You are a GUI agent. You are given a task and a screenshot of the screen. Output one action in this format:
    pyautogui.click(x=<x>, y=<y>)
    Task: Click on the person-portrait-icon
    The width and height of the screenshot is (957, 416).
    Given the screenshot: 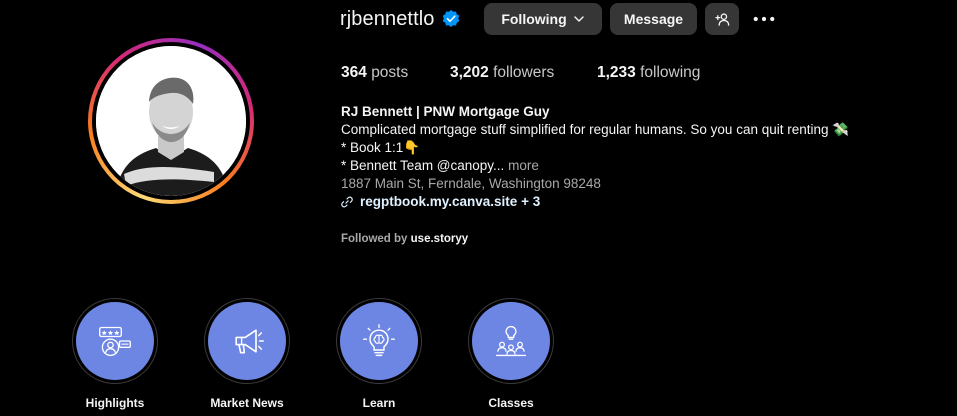 What is the action you would take?
    pyautogui.click(x=171, y=121)
    